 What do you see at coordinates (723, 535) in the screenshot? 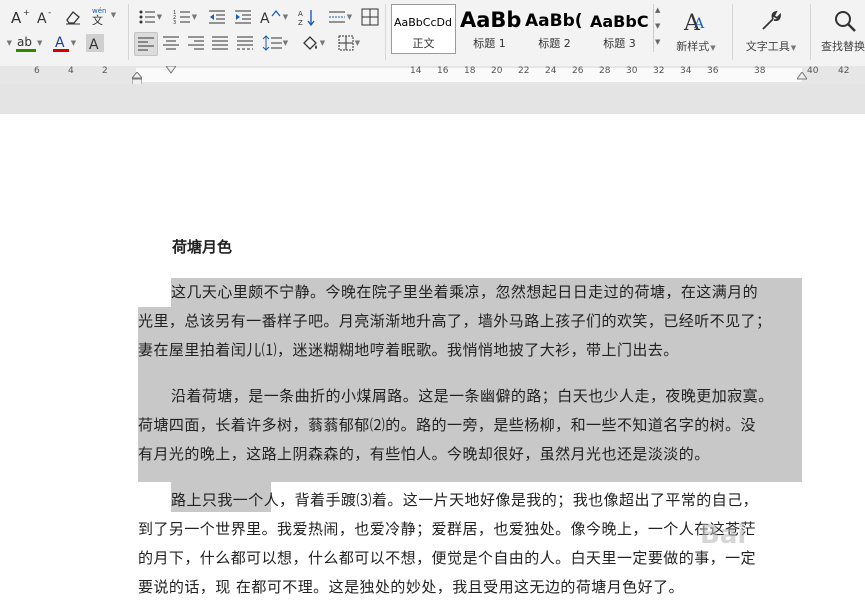
I see `watermark: Bai` at bounding box center [723, 535].